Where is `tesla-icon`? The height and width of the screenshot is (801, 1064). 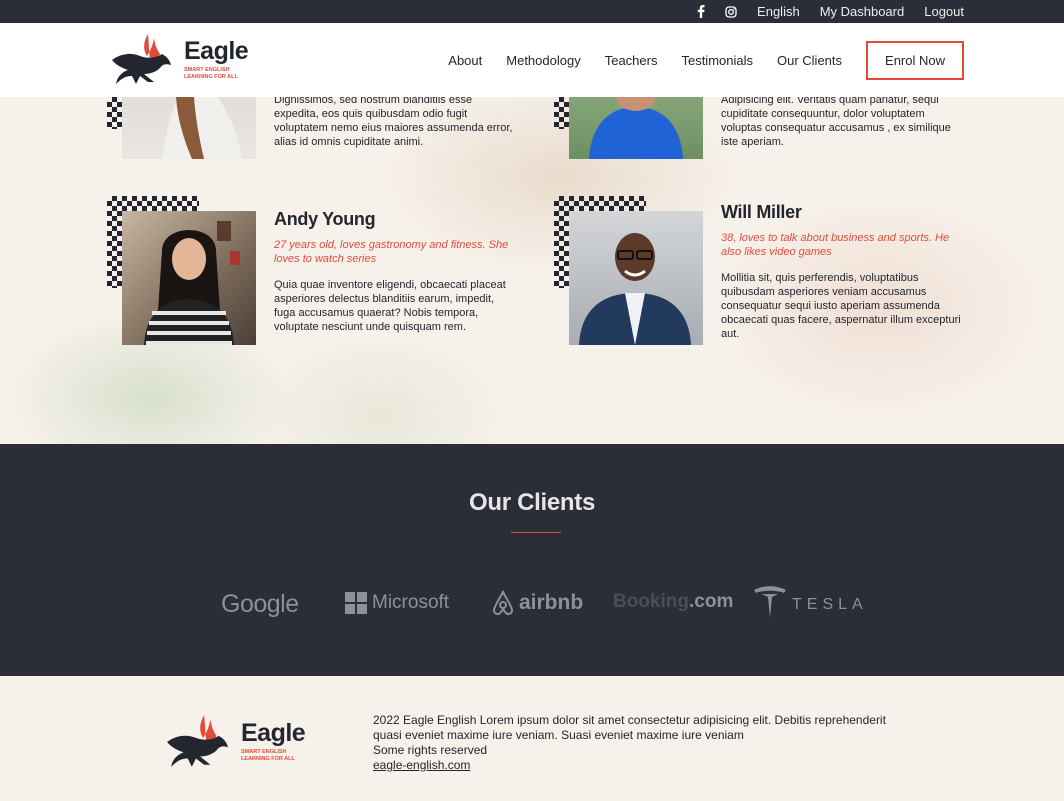 tesla-icon is located at coordinates (770, 602).